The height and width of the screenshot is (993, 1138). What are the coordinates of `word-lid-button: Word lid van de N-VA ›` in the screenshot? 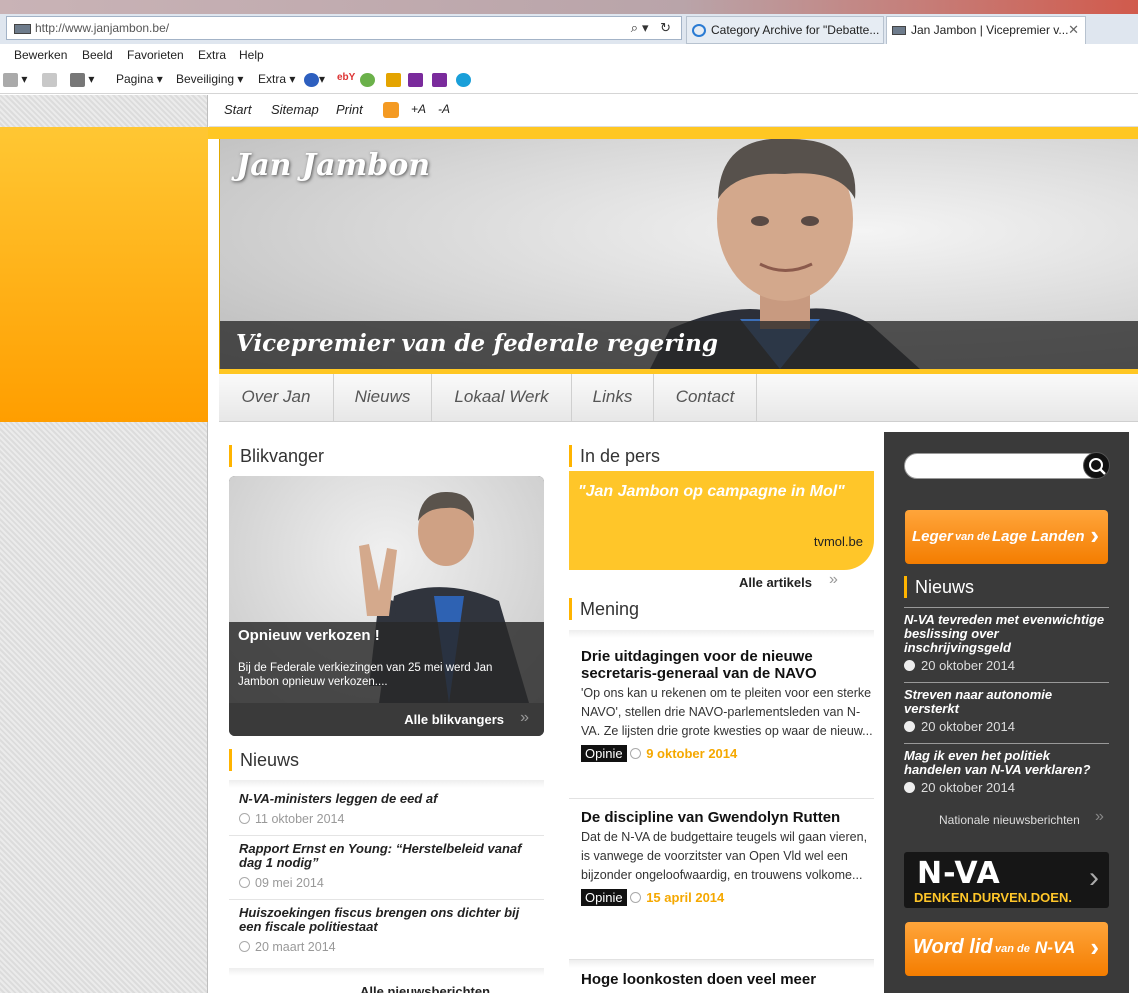 It's located at (1006, 949).